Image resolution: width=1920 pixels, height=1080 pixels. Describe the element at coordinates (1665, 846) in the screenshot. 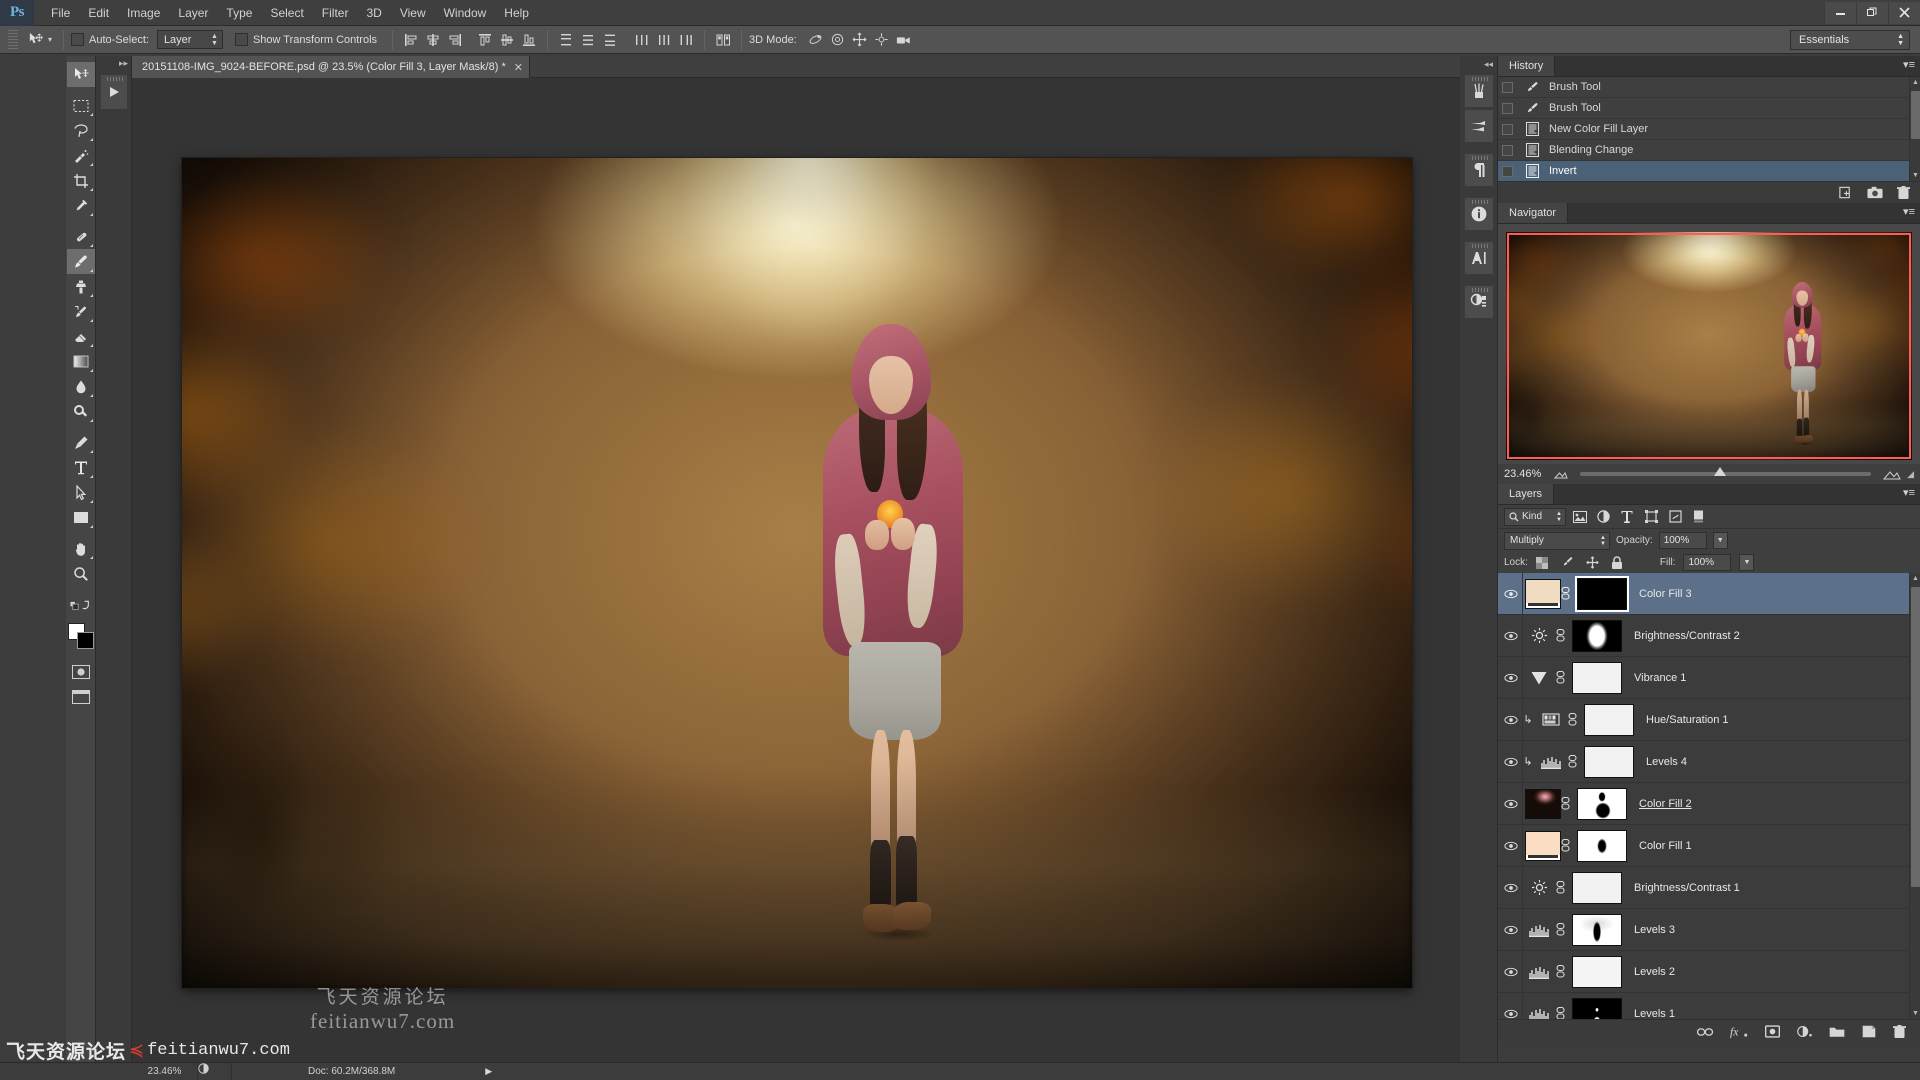

I see `layer-name: Color Fill 1` at that location.